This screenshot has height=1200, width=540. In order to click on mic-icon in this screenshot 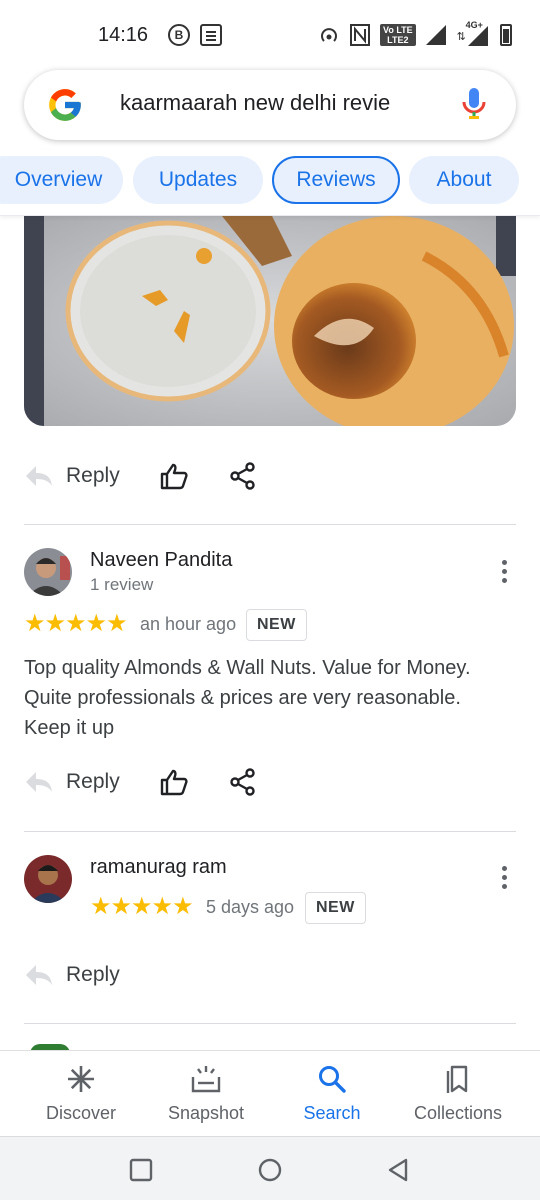, I will do `click(474, 104)`.